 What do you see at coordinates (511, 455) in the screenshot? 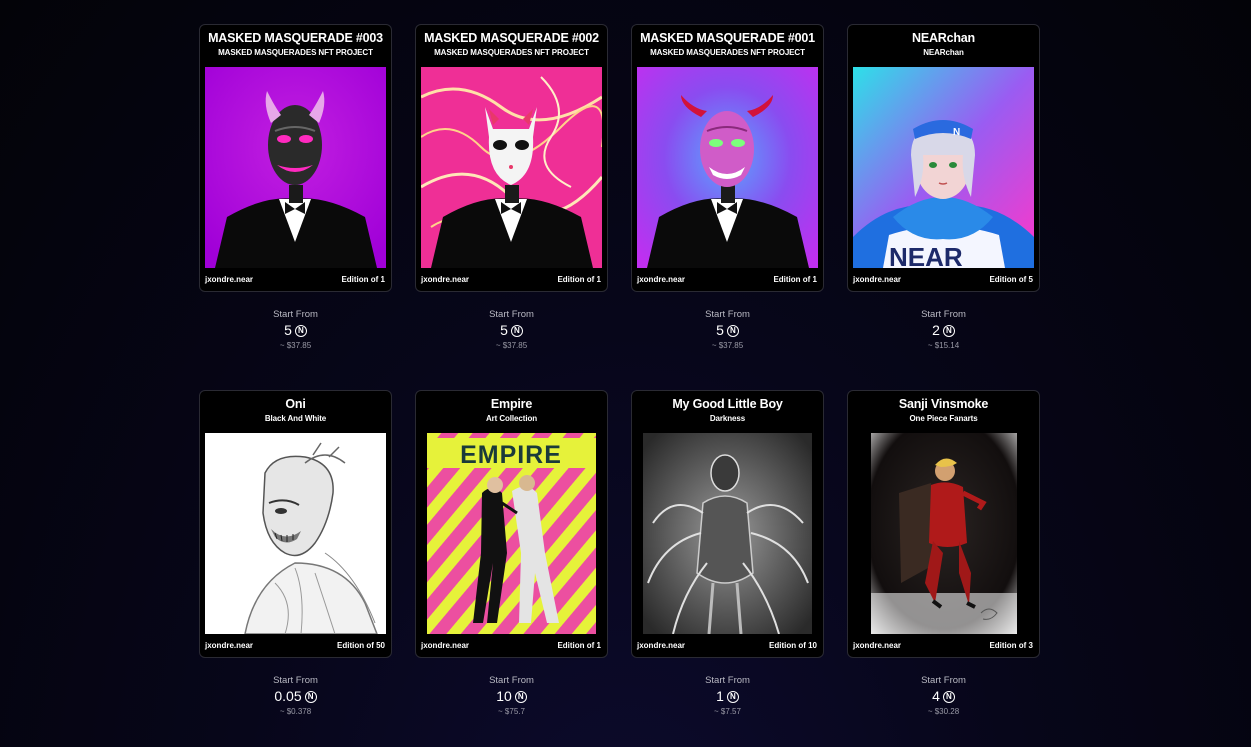
I see `empire-art-text: EMPIRE` at bounding box center [511, 455].